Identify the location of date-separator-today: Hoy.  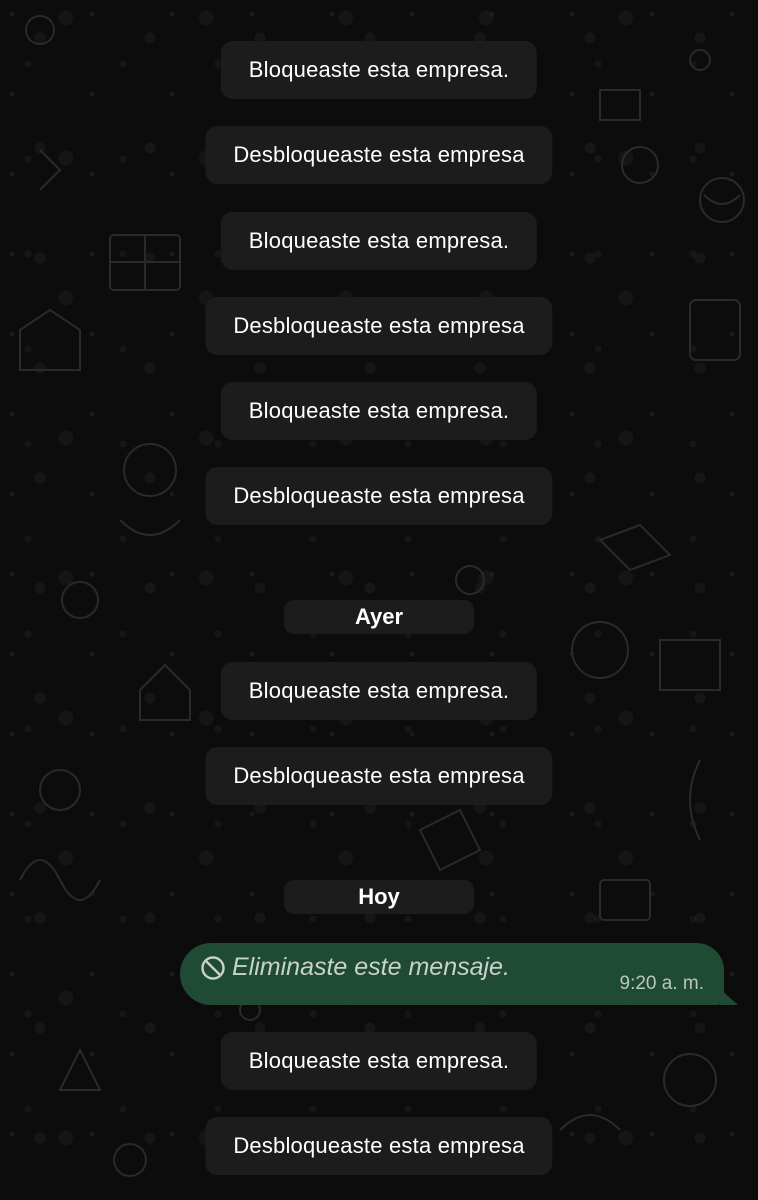
(379, 897).